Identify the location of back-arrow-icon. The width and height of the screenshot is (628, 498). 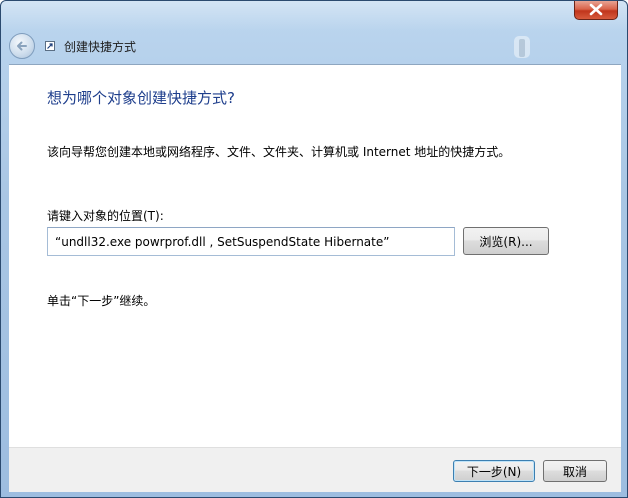
(22, 46).